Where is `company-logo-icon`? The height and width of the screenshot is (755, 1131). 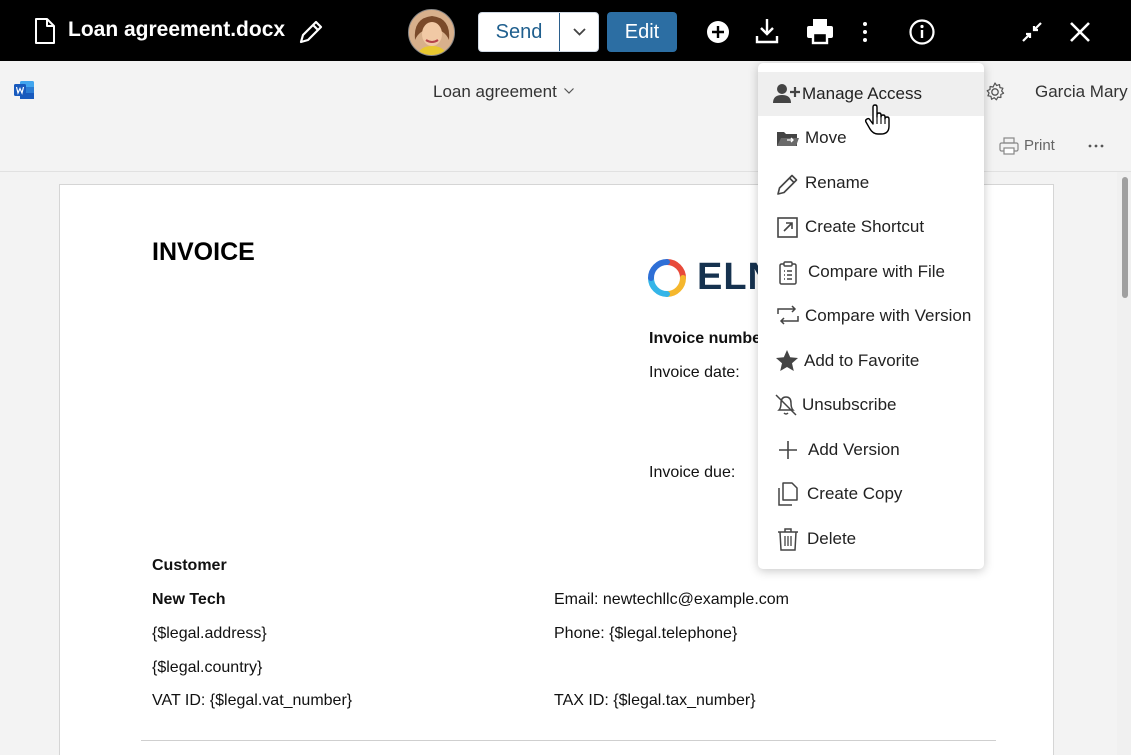
company-logo-icon is located at coordinates (667, 278).